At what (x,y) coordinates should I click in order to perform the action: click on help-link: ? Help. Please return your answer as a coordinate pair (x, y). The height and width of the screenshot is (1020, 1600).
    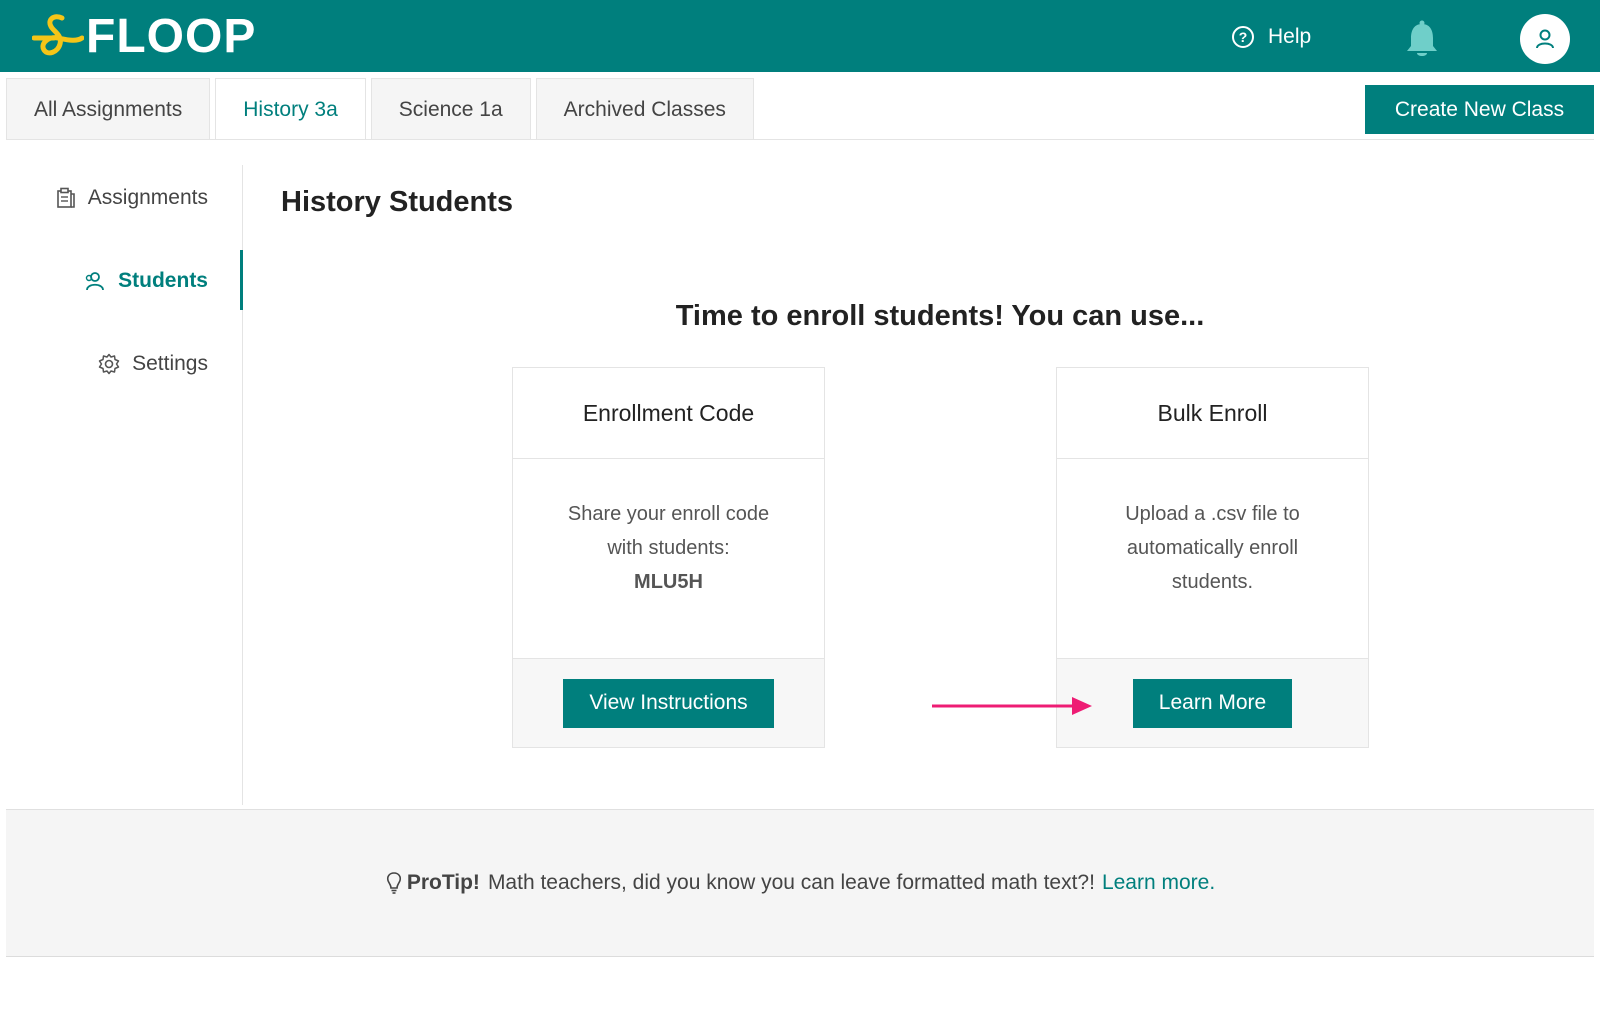
    Looking at the image, I should click on (1271, 37).